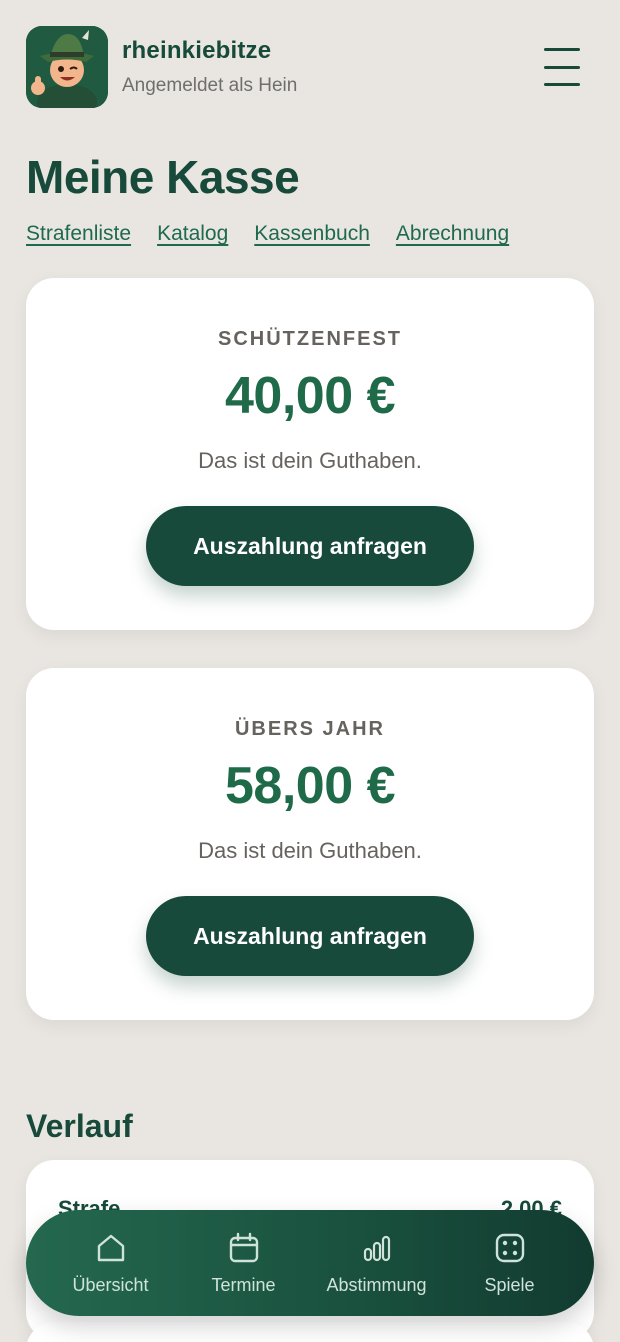 This screenshot has height=1342, width=620. Describe the element at coordinates (310, 67) in the screenshot. I see `header: rheinkiebitze Angemeldet als Hein` at that location.